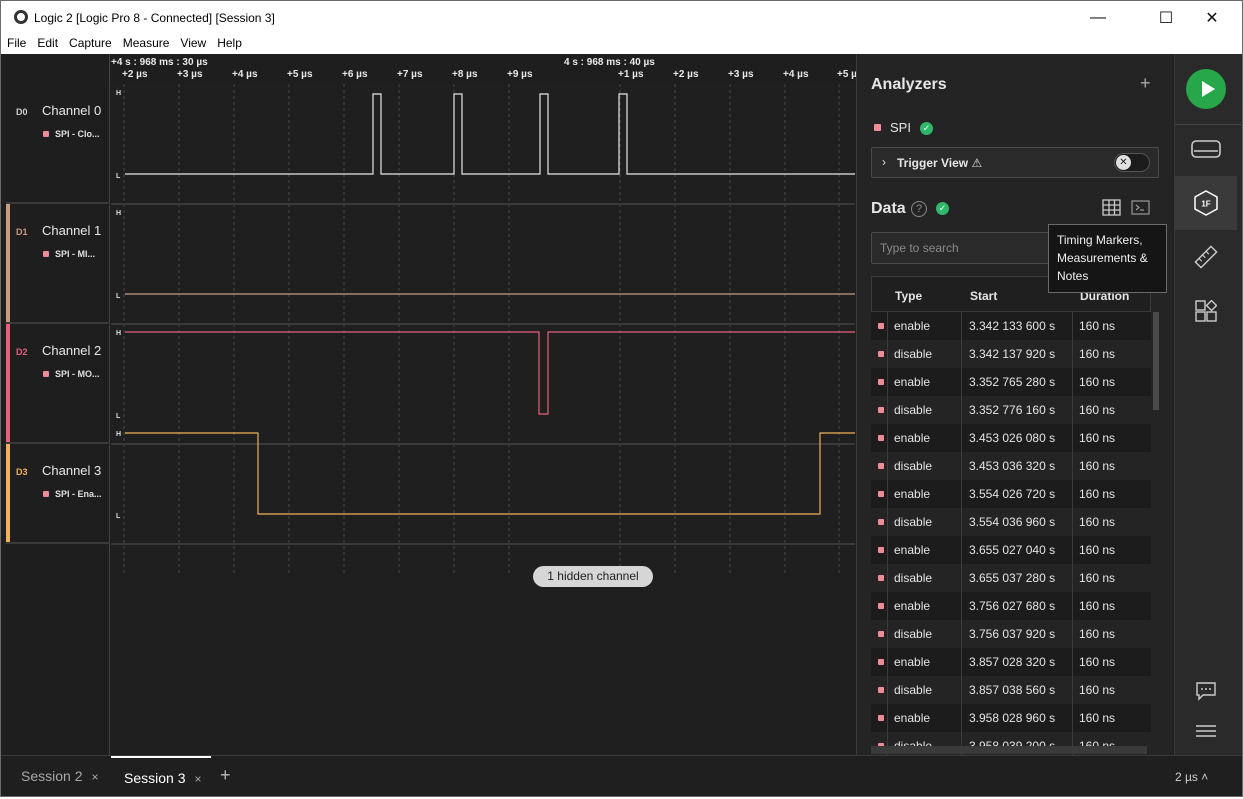 The height and width of the screenshot is (799, 1243). What do you see at coordinates (593, 576) in the screenshot?
I see `hidden-channel-pill: 1 hidden channel` at bounding box center [593, 576].